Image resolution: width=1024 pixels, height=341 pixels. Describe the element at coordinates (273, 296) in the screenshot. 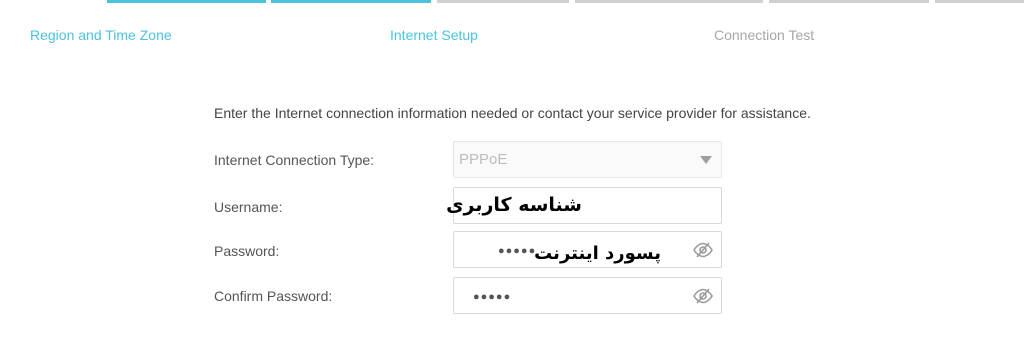

I see `confirm-password-label: Confirm Password:` at that location.